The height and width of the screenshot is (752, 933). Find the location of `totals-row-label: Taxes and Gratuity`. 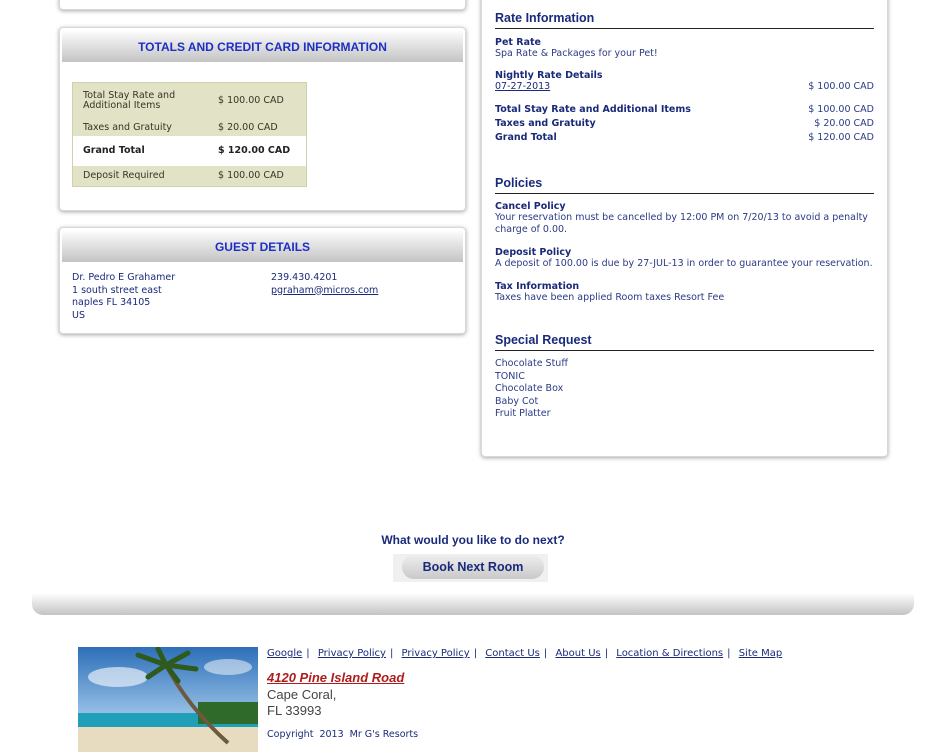

totals-row-label: Taxes and Gratuity is located at coordinates (140, 127).